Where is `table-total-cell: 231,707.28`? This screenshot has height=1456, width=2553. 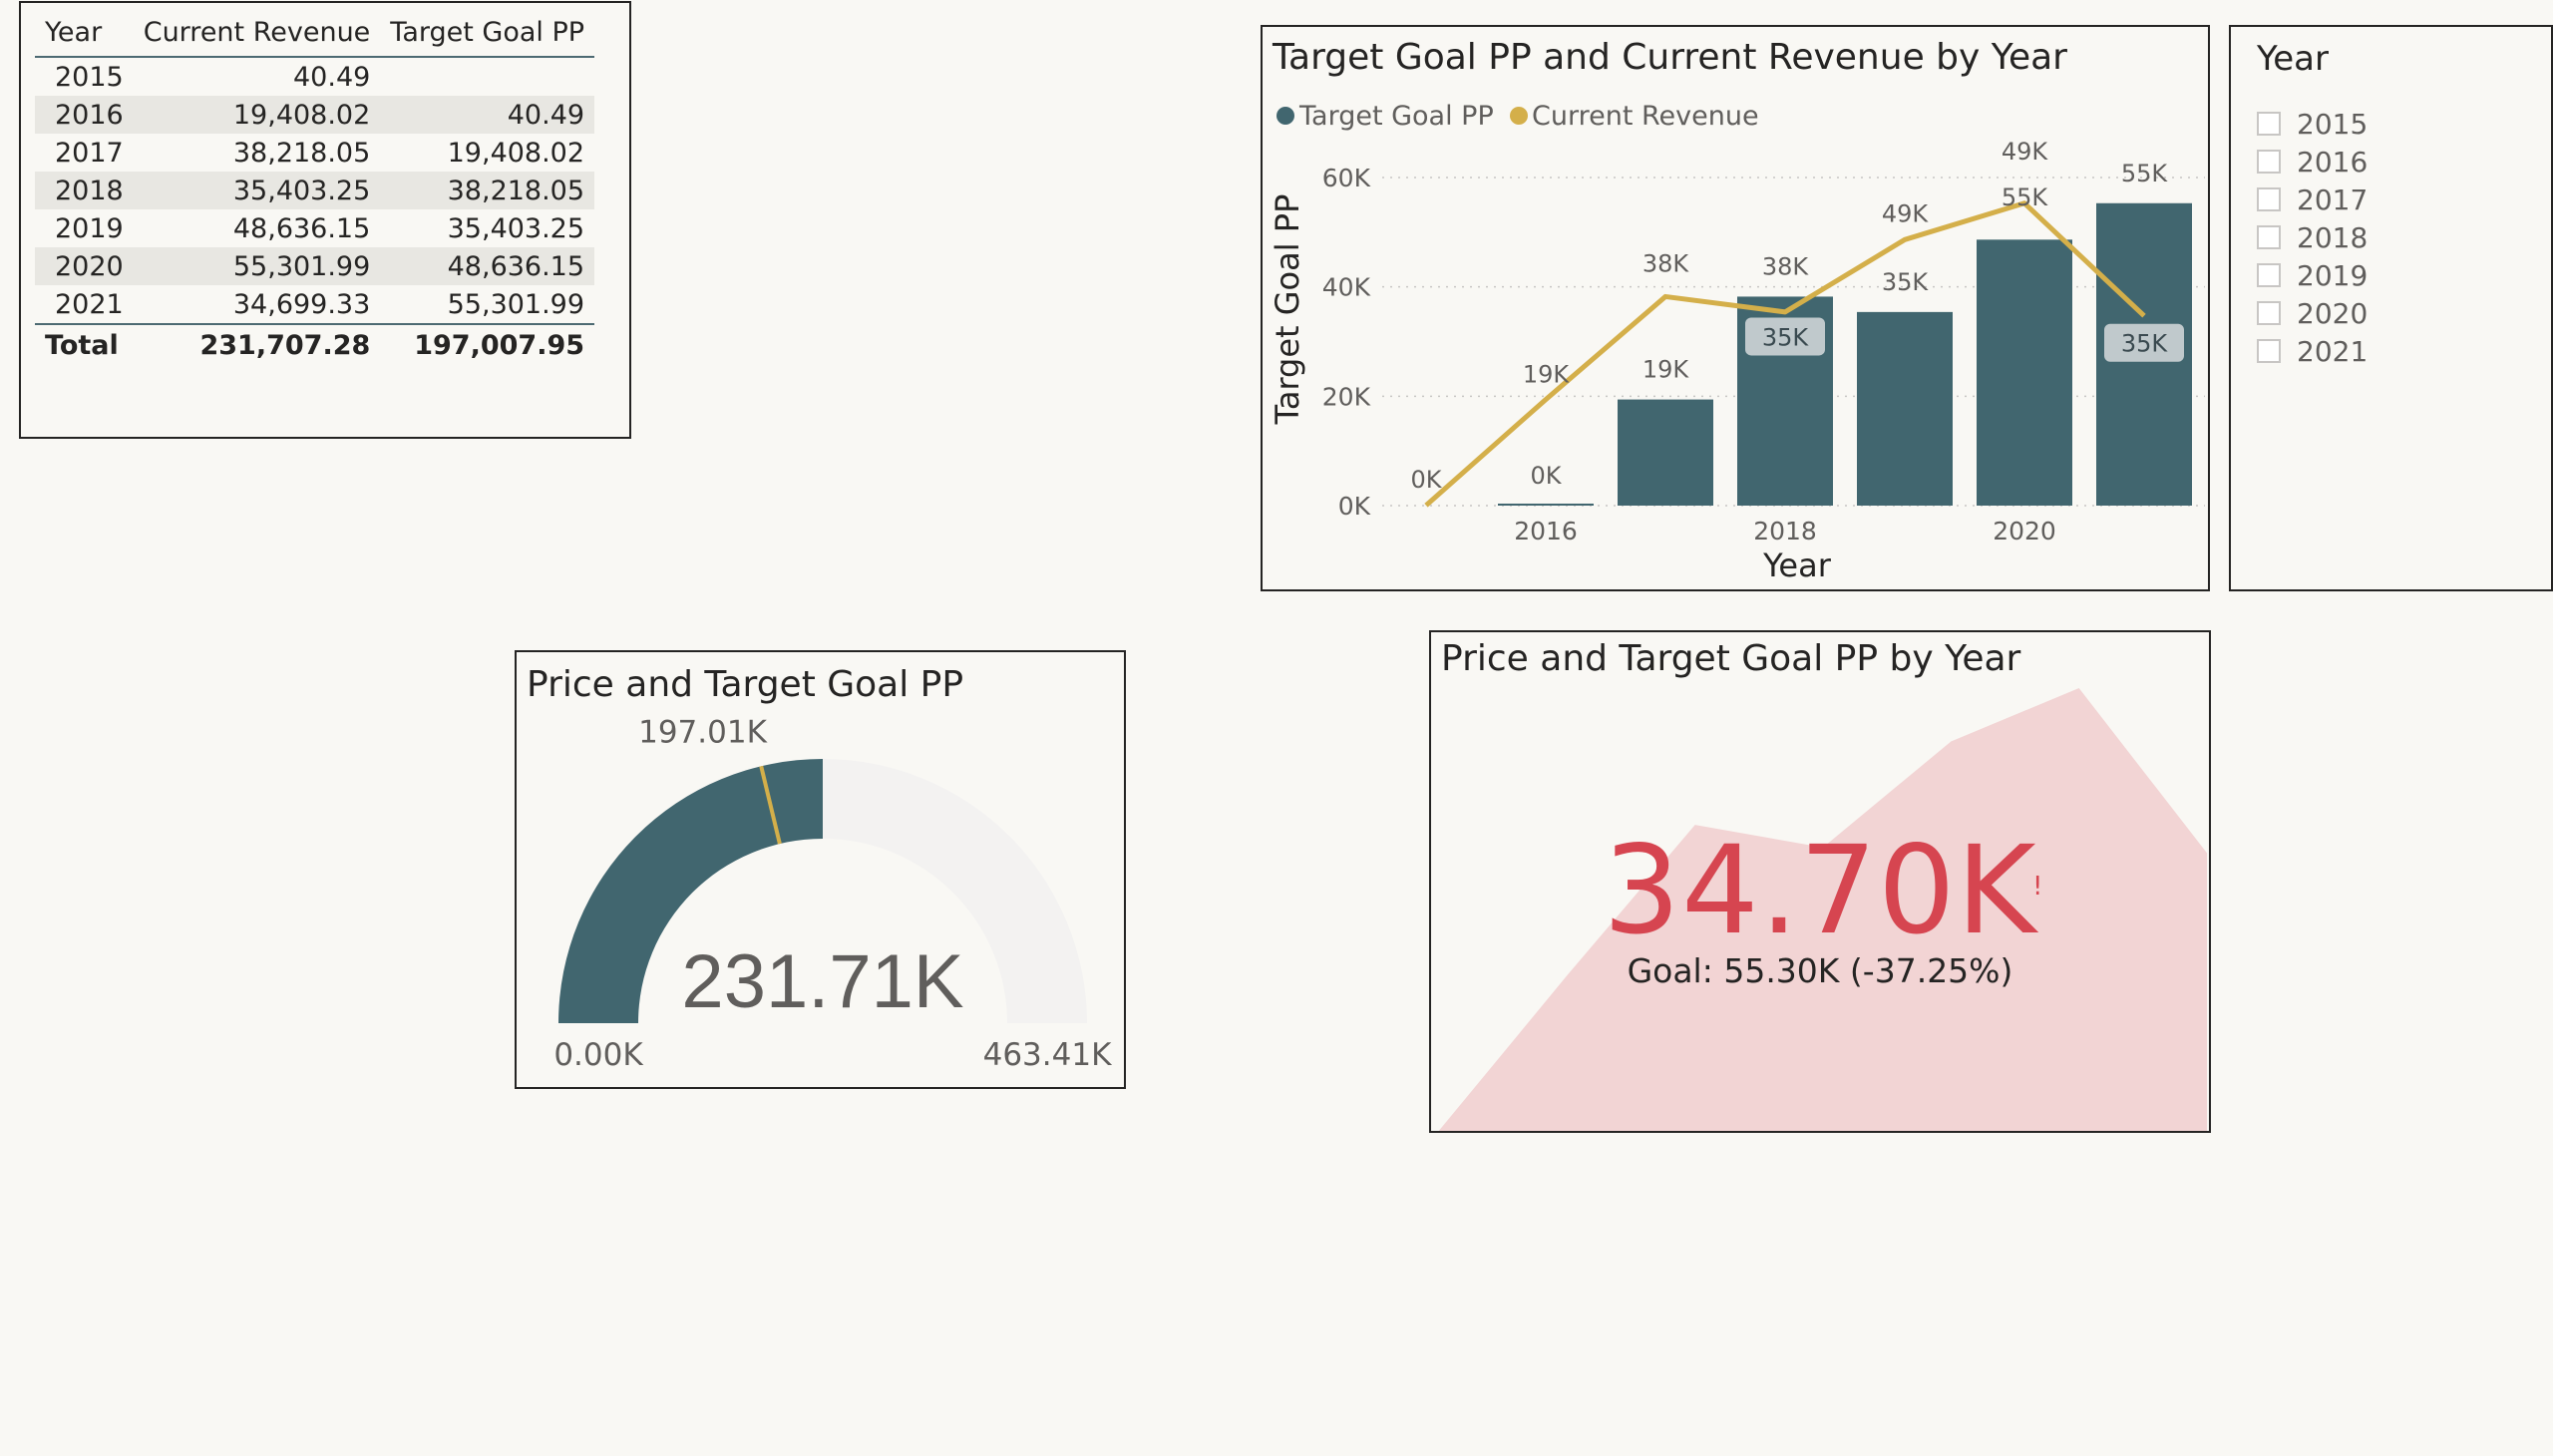 table-total-cell: 231,707.28 is located at coordinates (257, 343).